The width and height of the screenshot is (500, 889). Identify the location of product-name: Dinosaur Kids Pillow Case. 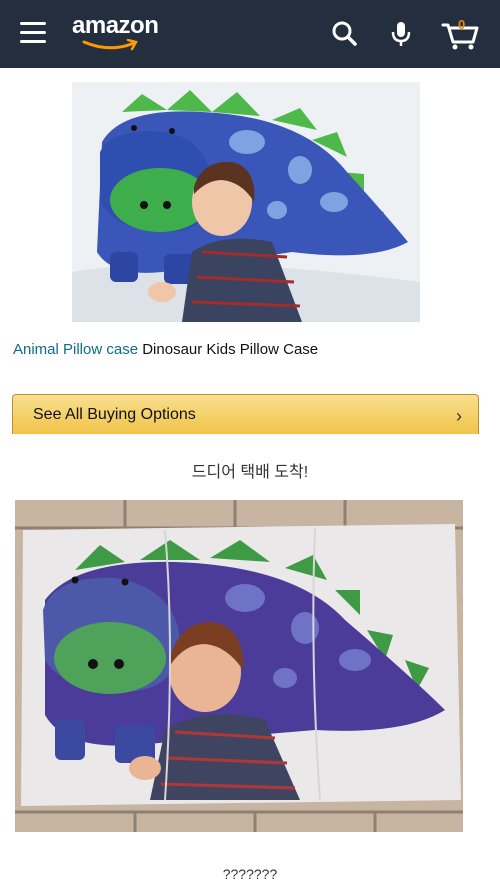
(230, 349).